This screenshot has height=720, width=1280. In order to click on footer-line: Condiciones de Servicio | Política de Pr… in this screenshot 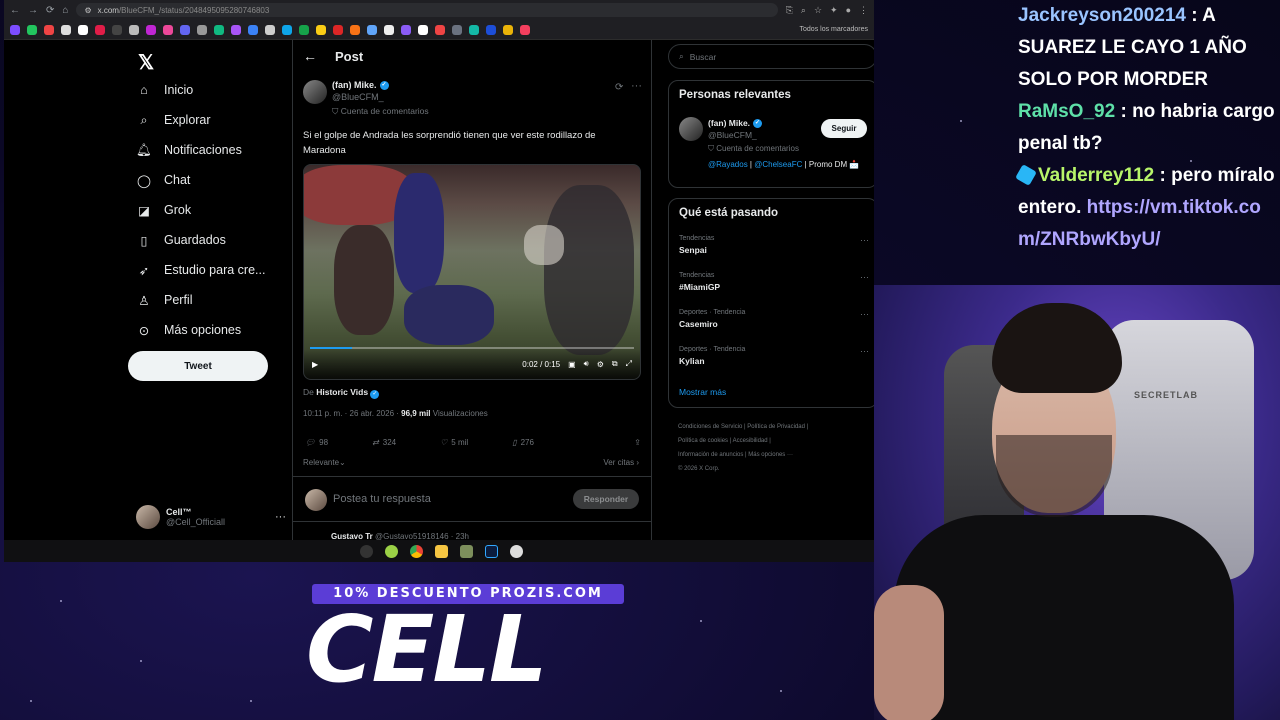, I will do `click(776, 427)`.